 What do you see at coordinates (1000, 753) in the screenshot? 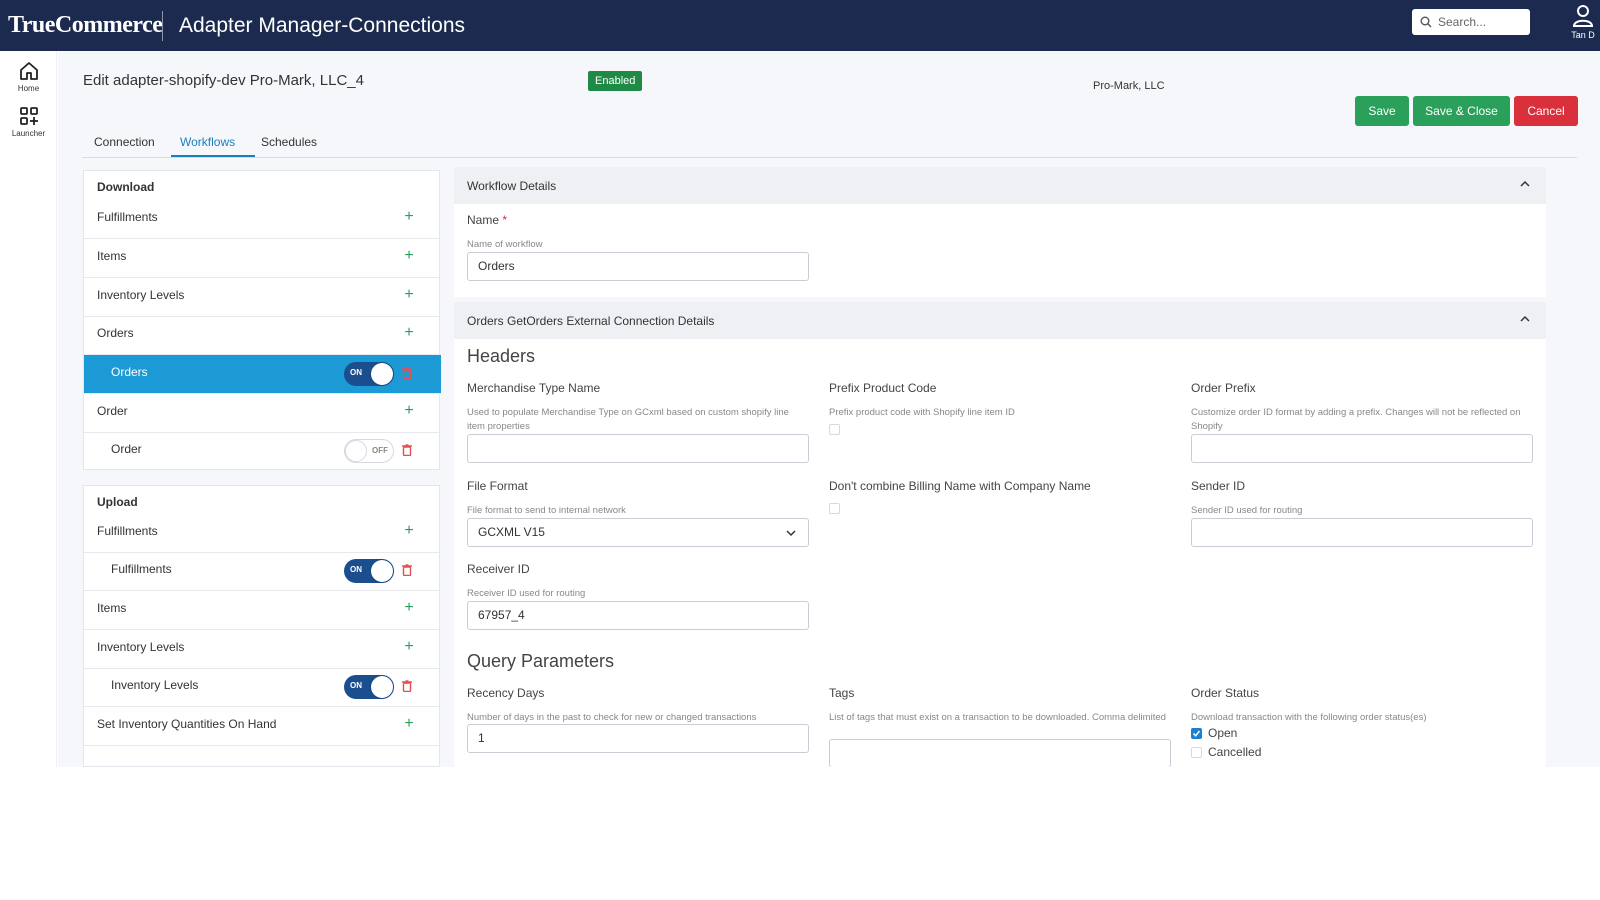
I see `tags-input` at bounding box center [1000, 753].